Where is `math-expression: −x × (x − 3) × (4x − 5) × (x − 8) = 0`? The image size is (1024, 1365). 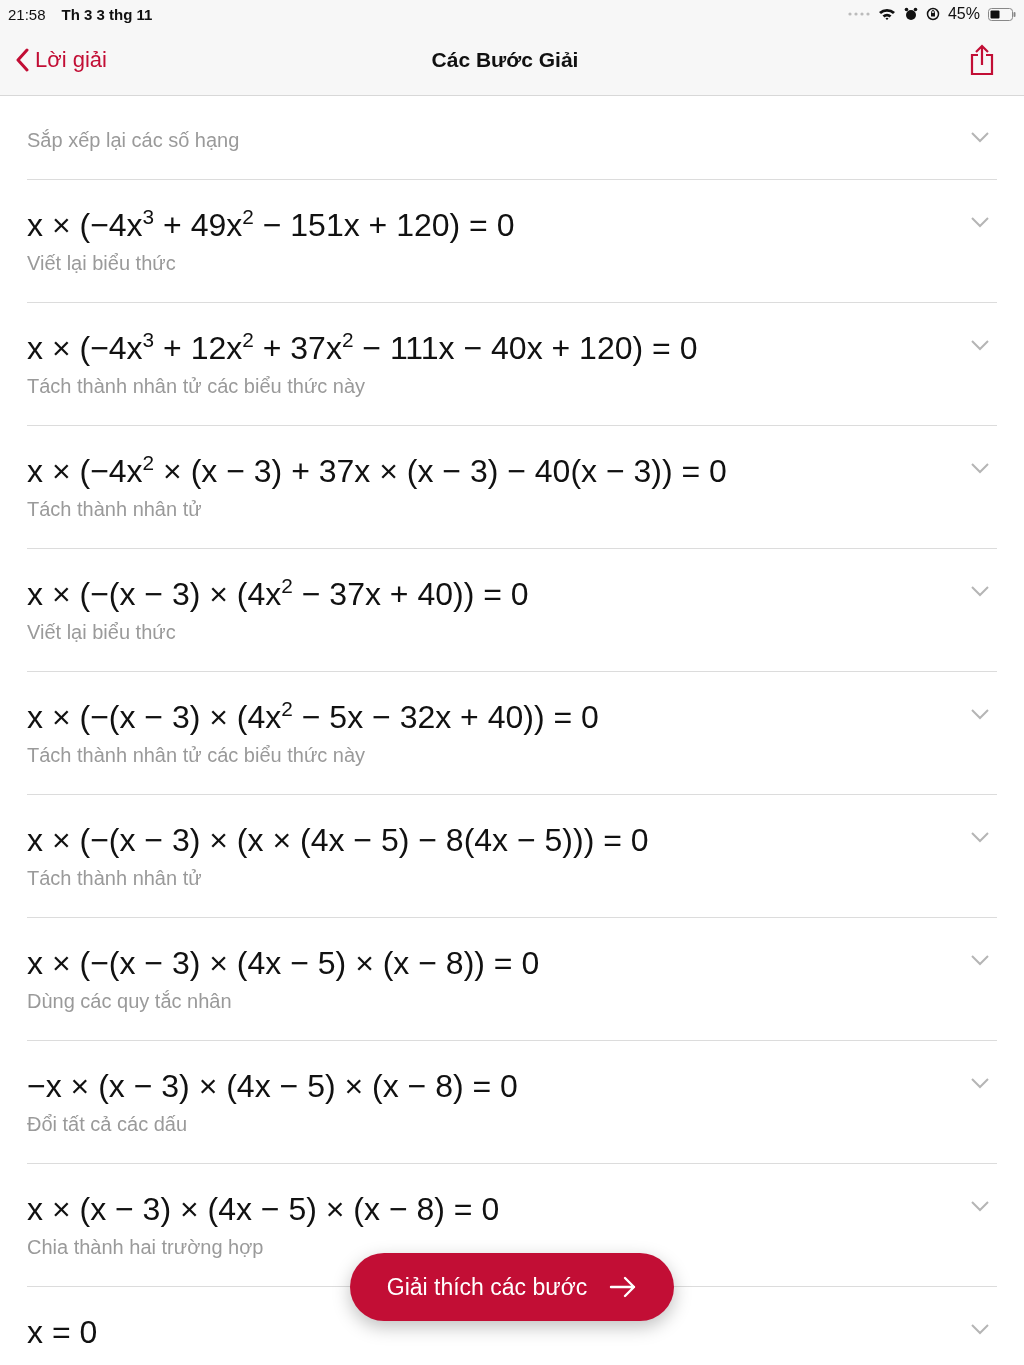 math-expression: −x × (x − 3) × (4x − 5) × (x − 8) = 0 is located at coordinates (272, 1086).